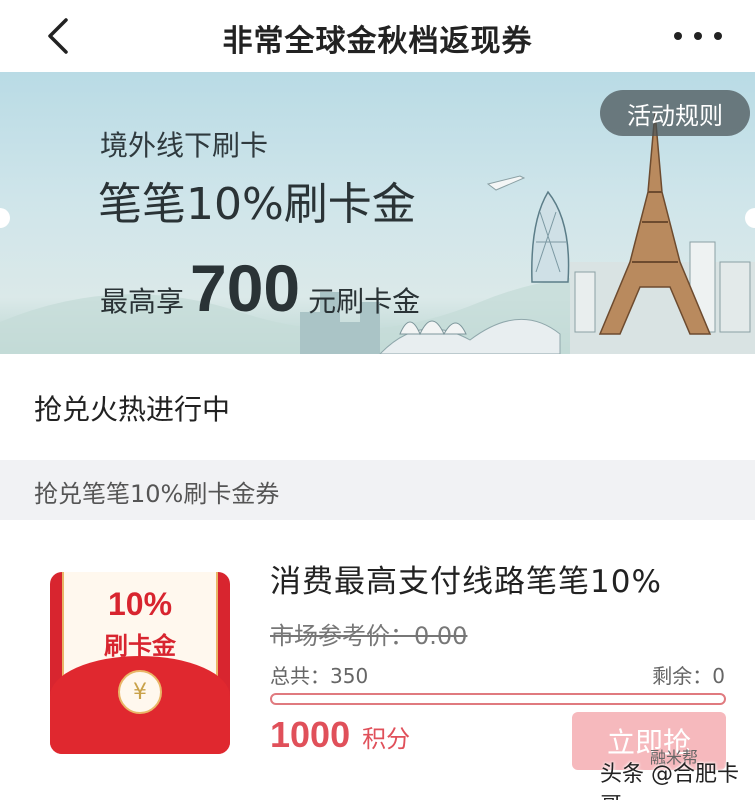  Describe the element at coordinates (466, 582) in the screenshot. I see `coupon-title: 消费最高支付线路笔笔10%` at that location.